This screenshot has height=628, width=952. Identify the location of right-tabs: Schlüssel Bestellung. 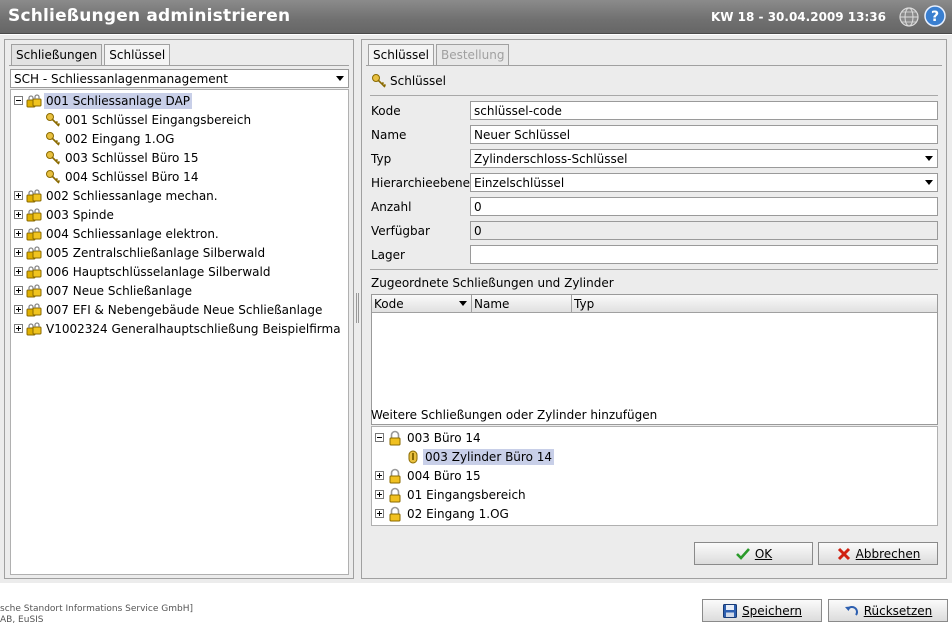
(439, 54).